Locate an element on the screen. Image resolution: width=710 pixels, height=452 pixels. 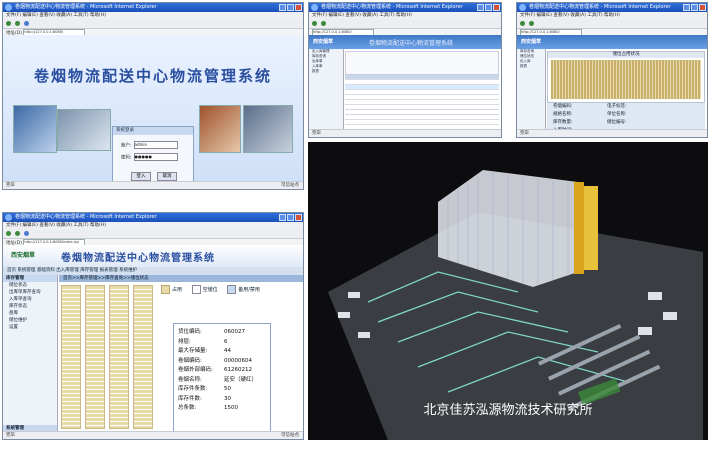
tree-item: 储位维护 is located at coordinates (30, 320).